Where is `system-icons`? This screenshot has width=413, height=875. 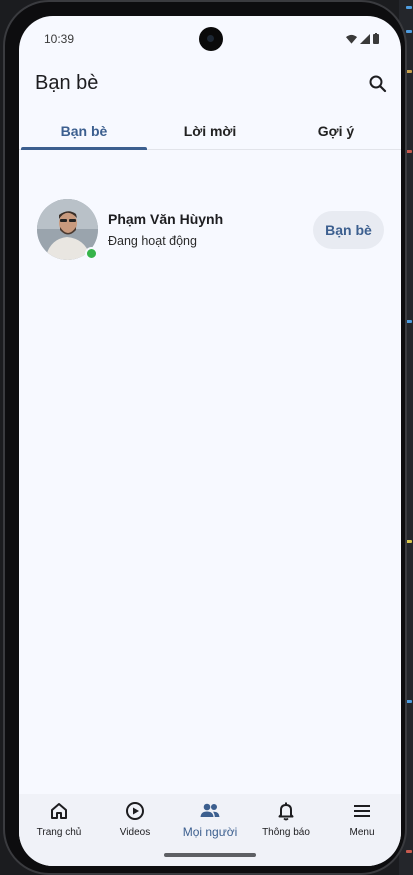 system-icons is located at coordinates (362, 38).